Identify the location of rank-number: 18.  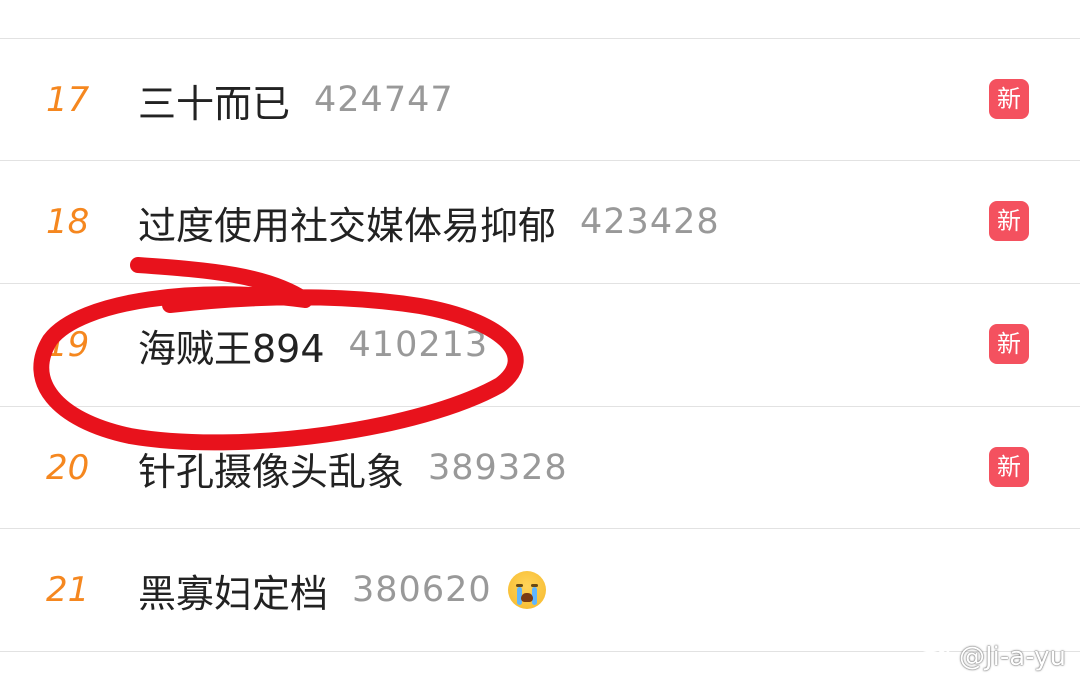
(68, 222).